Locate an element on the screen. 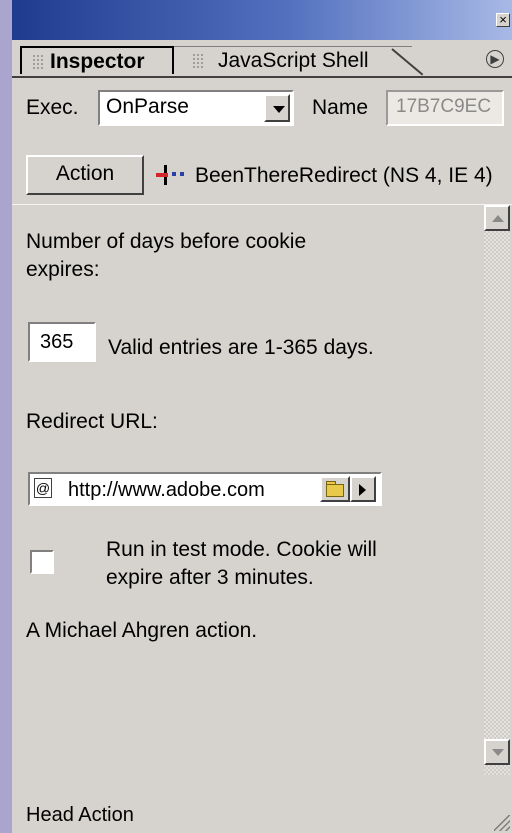 The height and width of the screenshot is (833, 512). tab-javascript-shell-label: JavaScript Shell is located at coordinates (293, 60).